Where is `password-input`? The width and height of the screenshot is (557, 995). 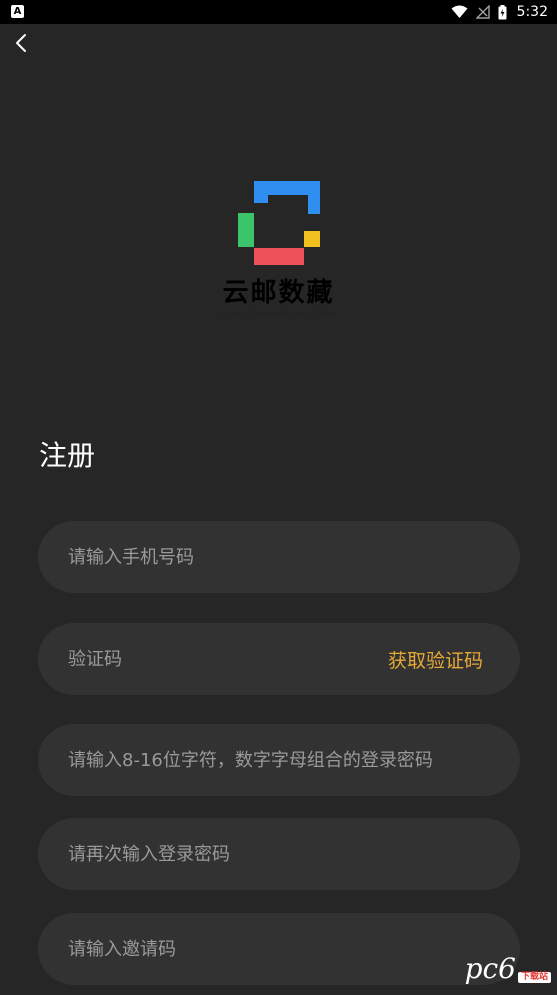
password-input is located at coordinates (279, 760).